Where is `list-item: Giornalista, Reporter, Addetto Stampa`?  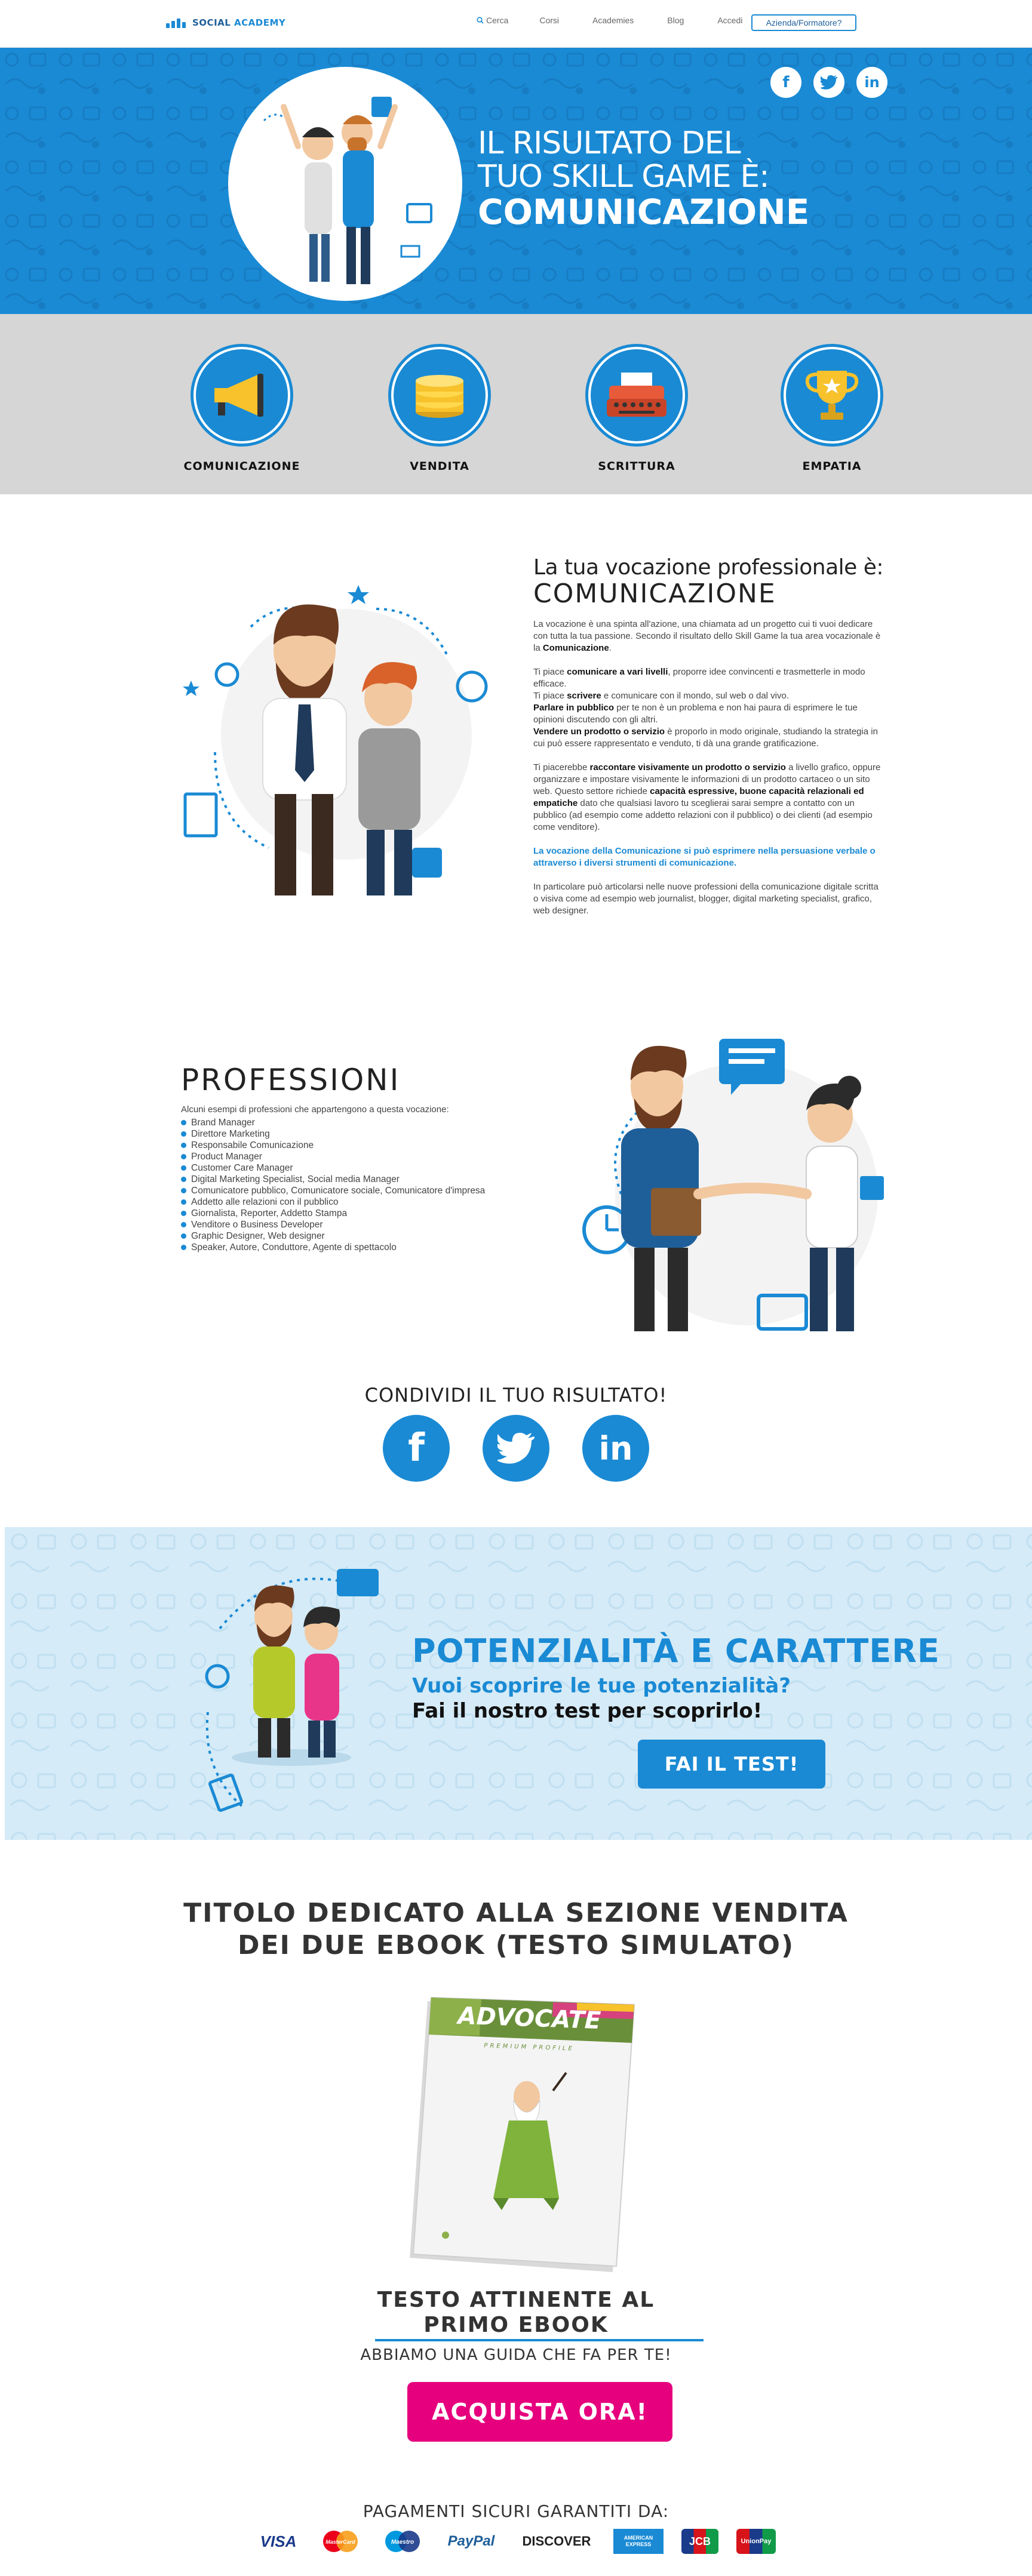 list-item: Giornalista, Reporter, Addetto Stampa is located at coordinates (372, 1213).